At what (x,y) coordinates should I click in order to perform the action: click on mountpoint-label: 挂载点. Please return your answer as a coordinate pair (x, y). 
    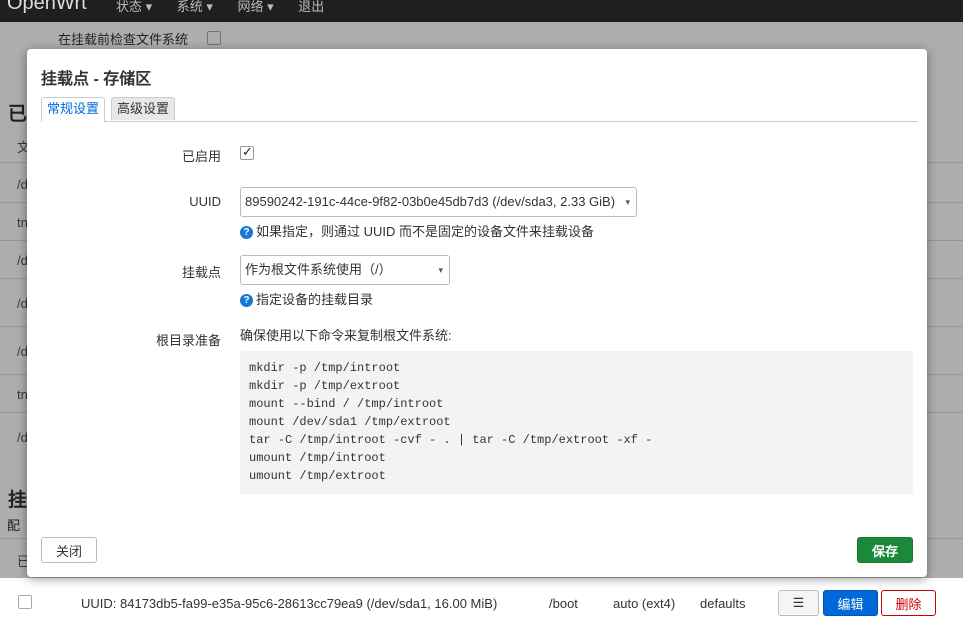
    Looking at the image, I should click on (201, 272).